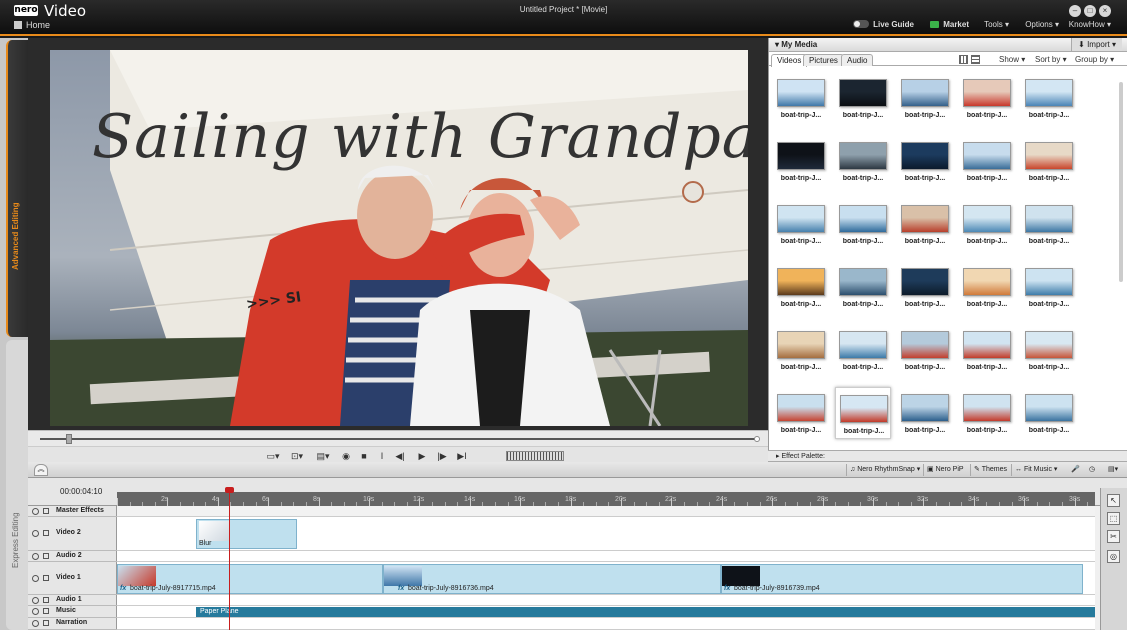 The height and width of the screenshot is (630, 1127). What do you see at coordinates (382, 456) in the screenshot?
I see `split-icon: I` at bounding box center [382, 456].